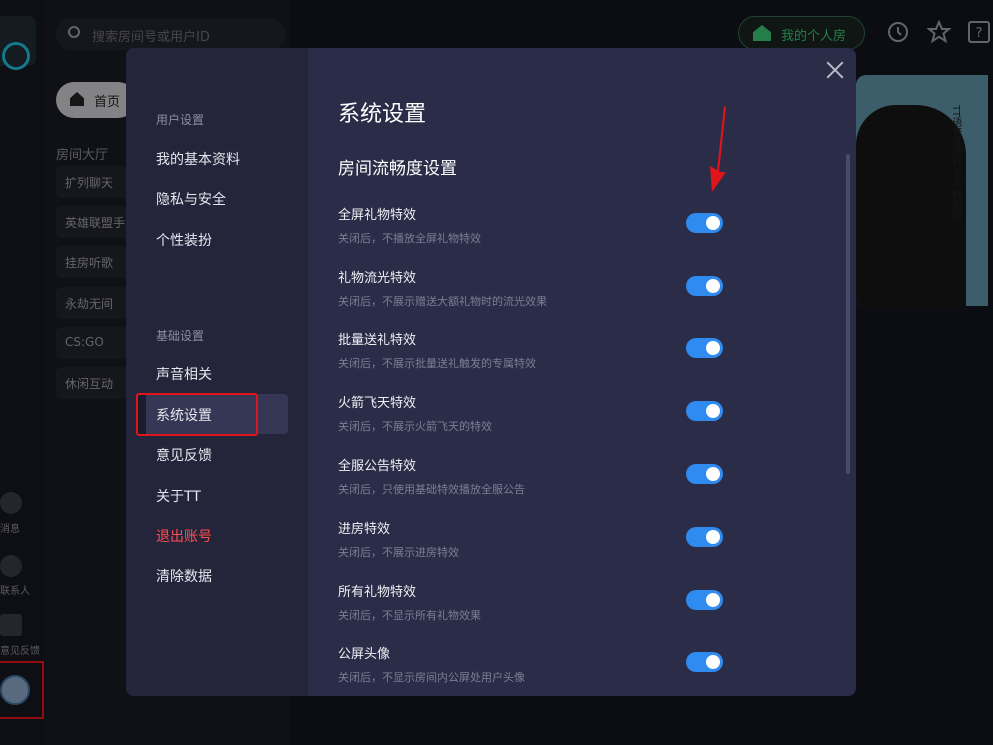 Image resolution: width=993 pixels, height=745 pixels. I want to click on setting-title: 礼物流光特效, so click(377, 278).